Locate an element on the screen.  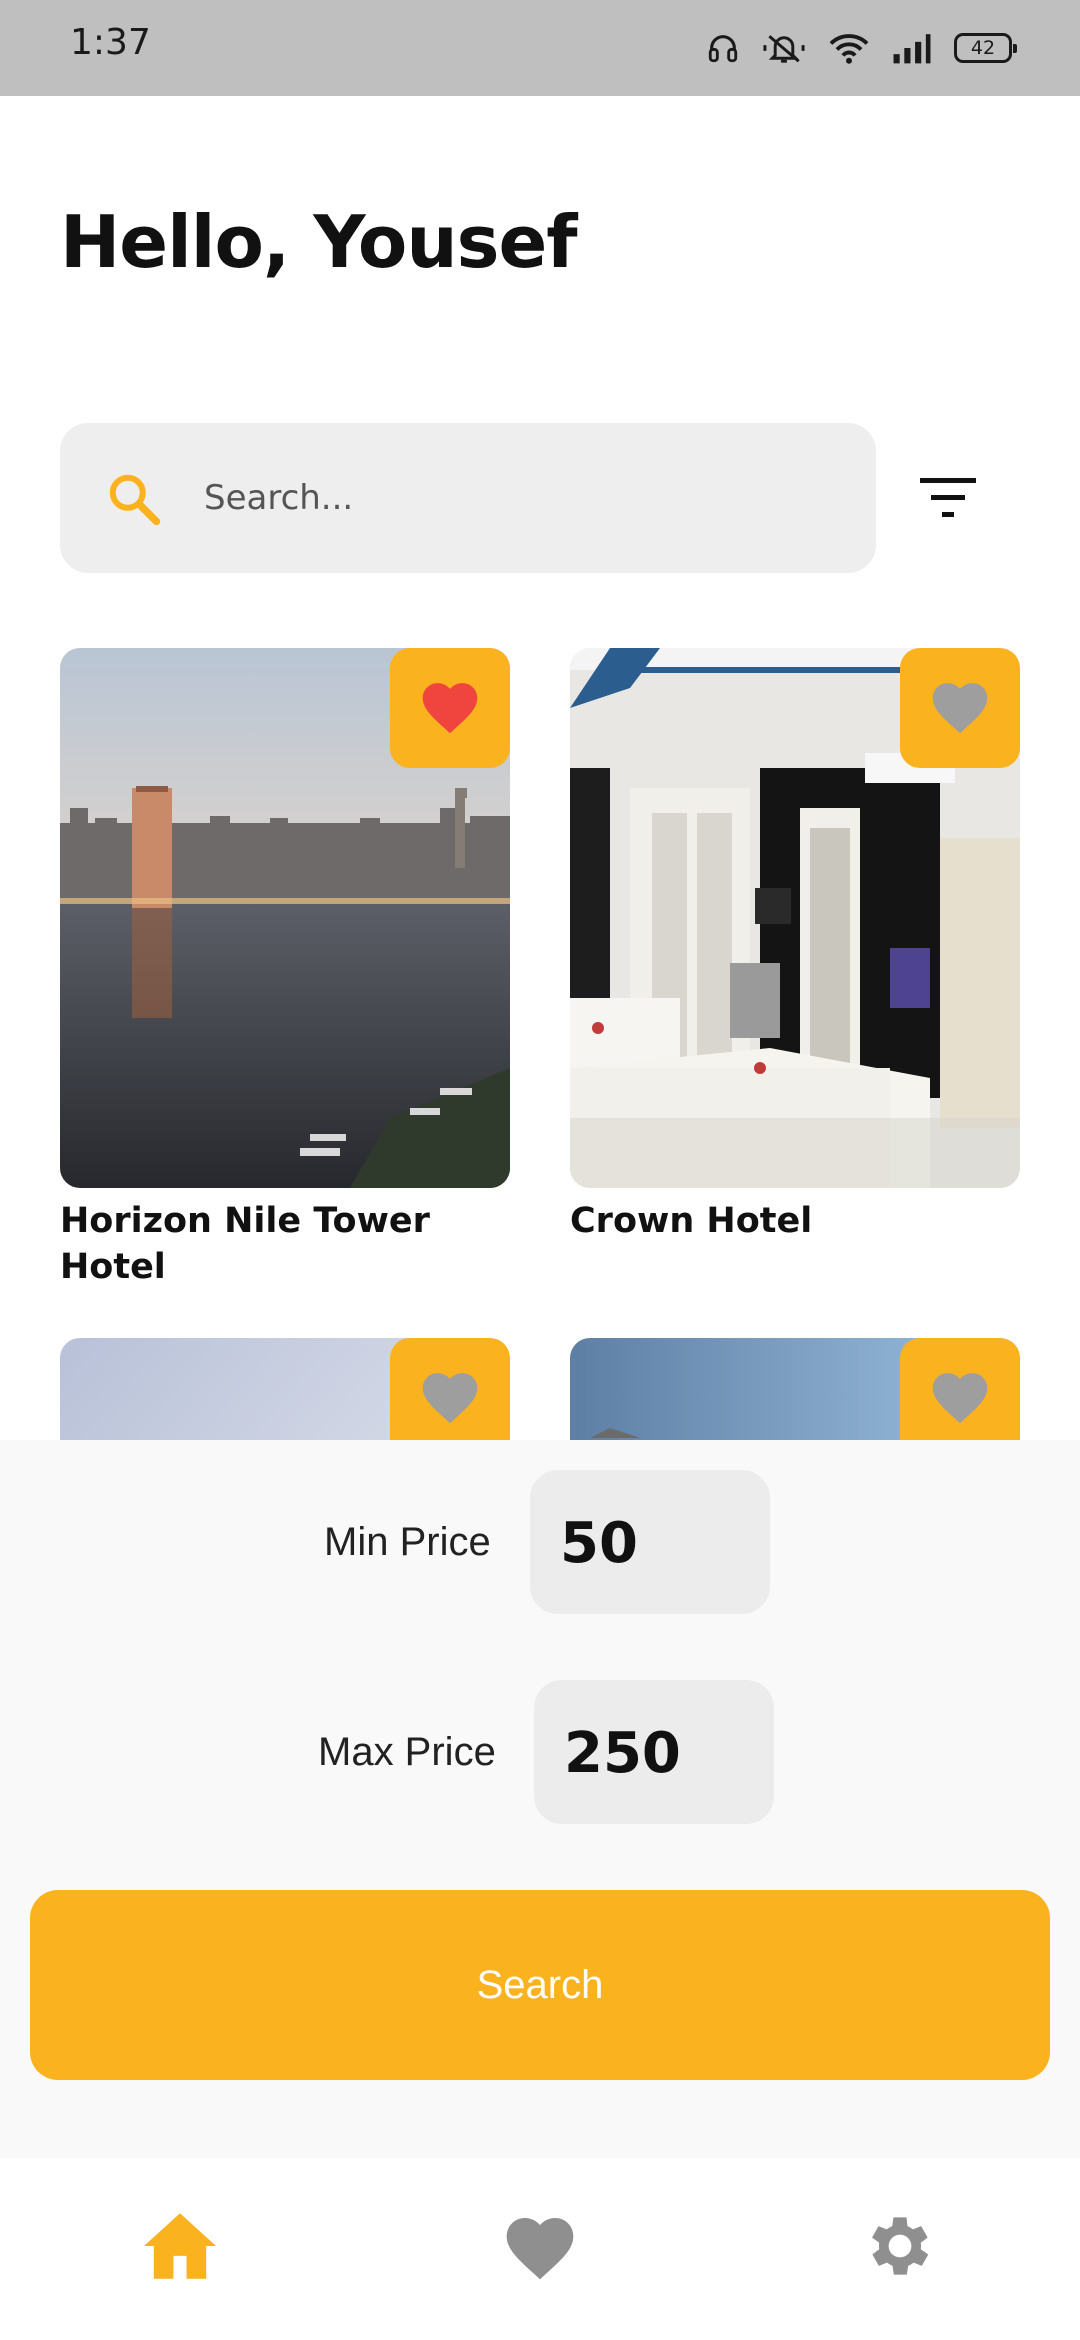
home-icon is located at coordinates (180, 2248).